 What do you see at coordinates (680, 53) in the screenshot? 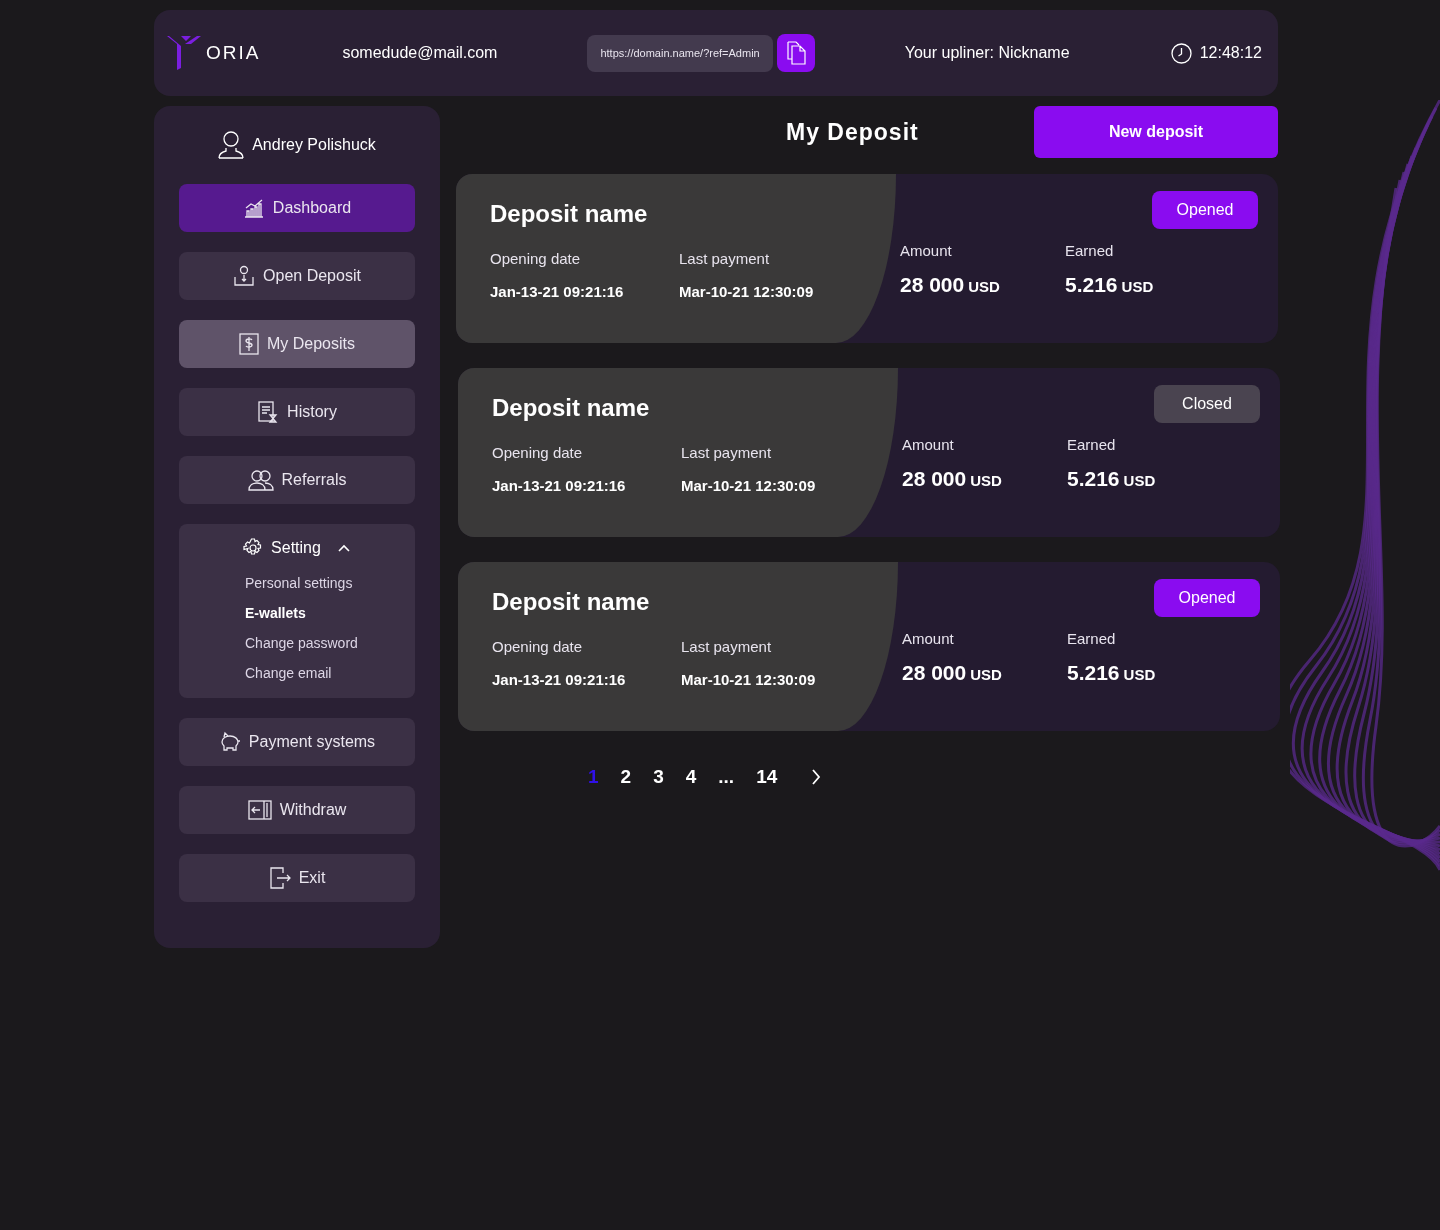
I see `referral-link-field: https://domain.name/?ref=Admin` at bounding box center [680, 53].